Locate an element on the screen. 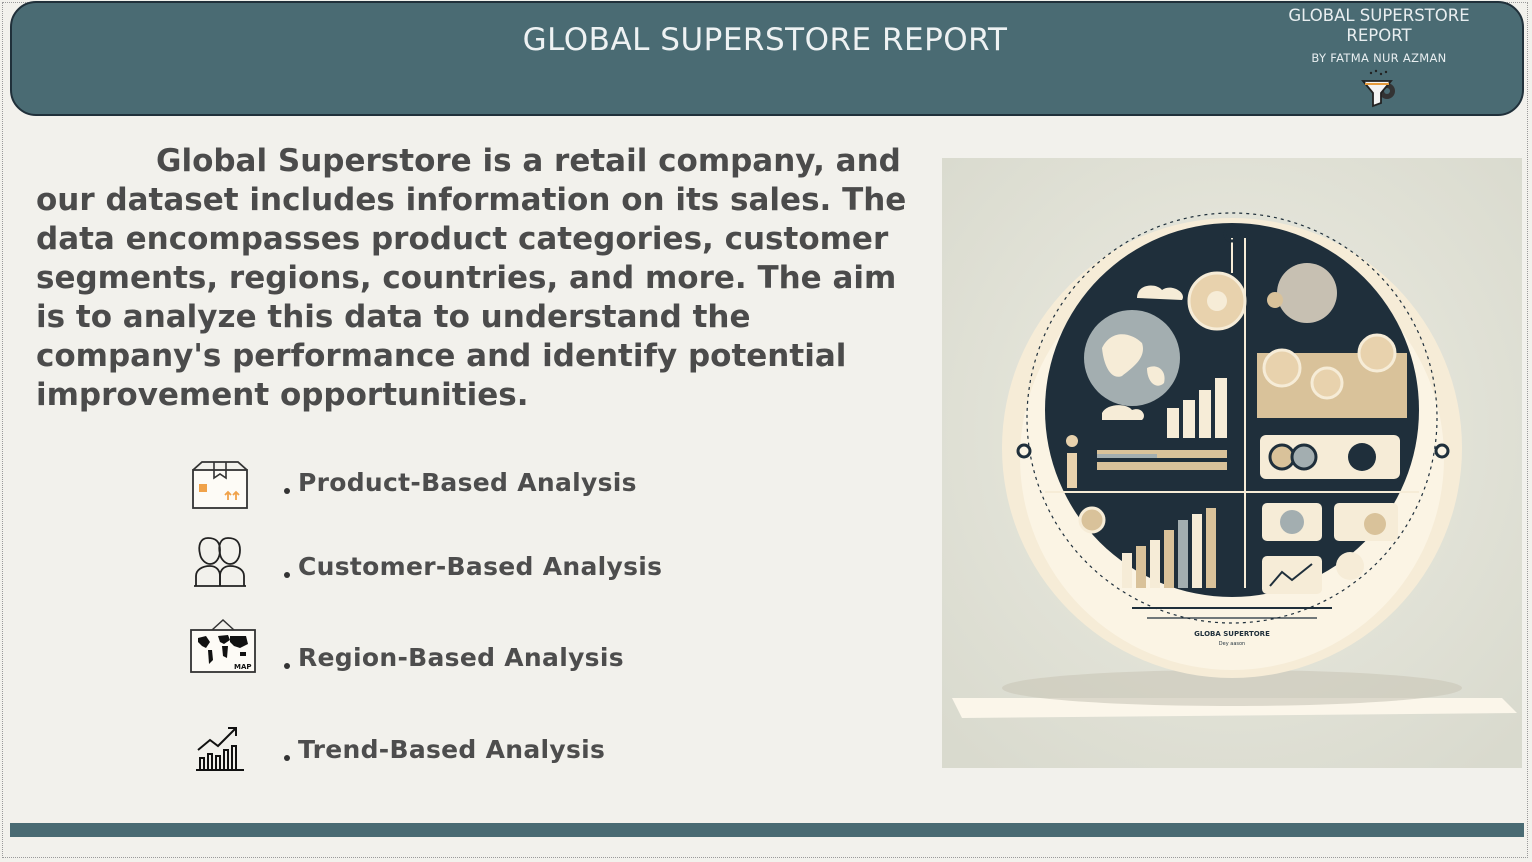  brand-author: BY FATMA NUR AZMAN is located at coordinates (1379, 58).